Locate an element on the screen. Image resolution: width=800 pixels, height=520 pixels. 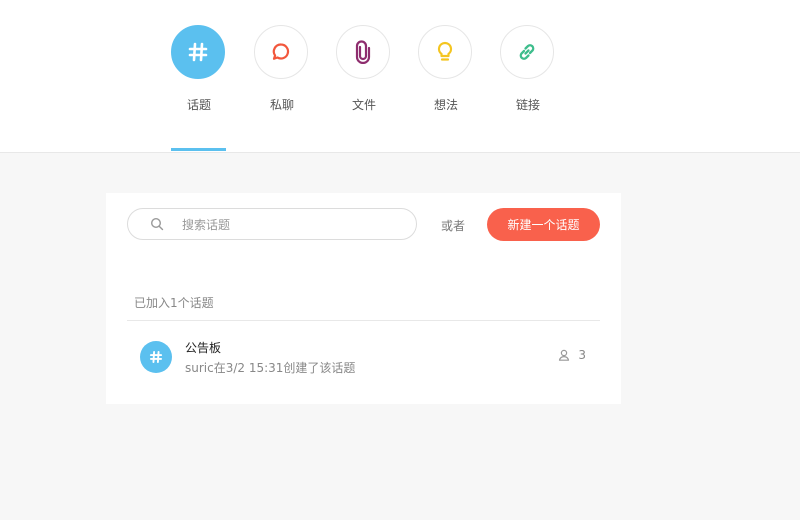
tab-private-chat-label: 私聊 is located at coordinates (281, 105).